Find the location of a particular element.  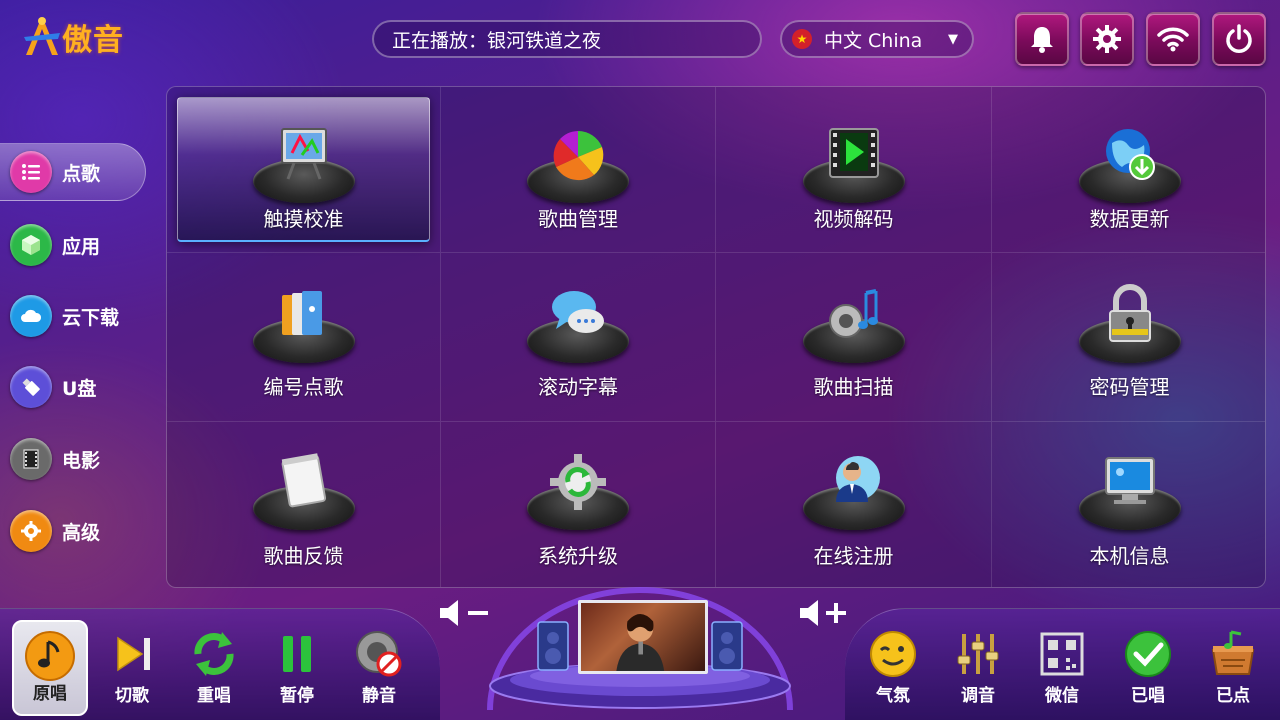

sidebar-item-movies: 电影 is located at coordinates (73, 459).